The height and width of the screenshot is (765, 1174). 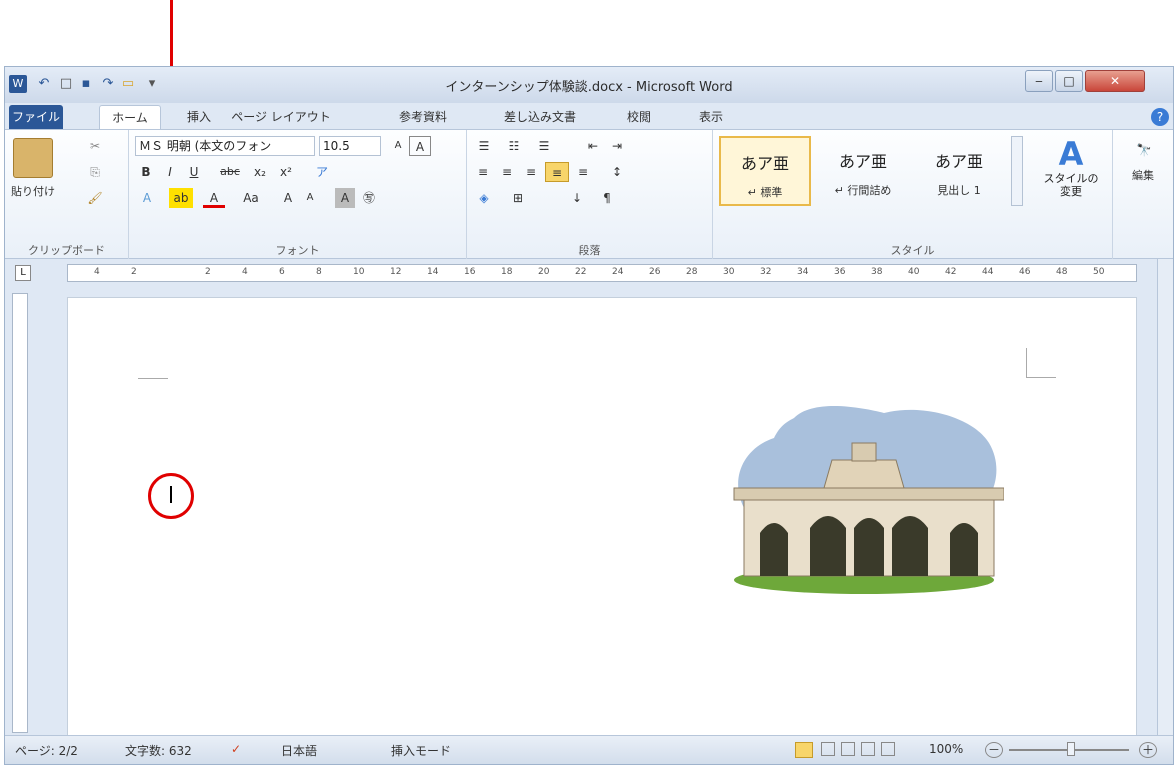 What do you see at coordinates (1039, 81) in the screenshot?
I see `minimize-button: ‒` at bounding box center [1039, 81].